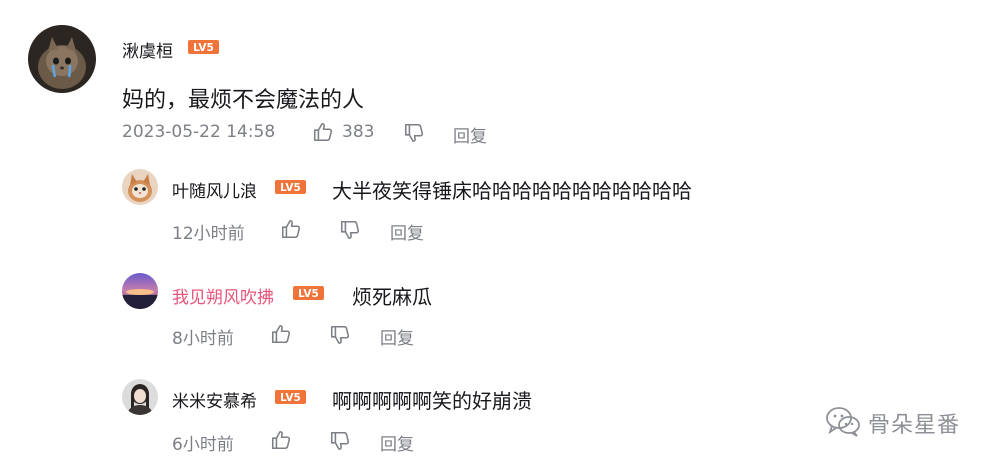  Describe the element at coordinates (914, 425) in the screenshot. I see `watermark-text: 骨朵星番` at that location.